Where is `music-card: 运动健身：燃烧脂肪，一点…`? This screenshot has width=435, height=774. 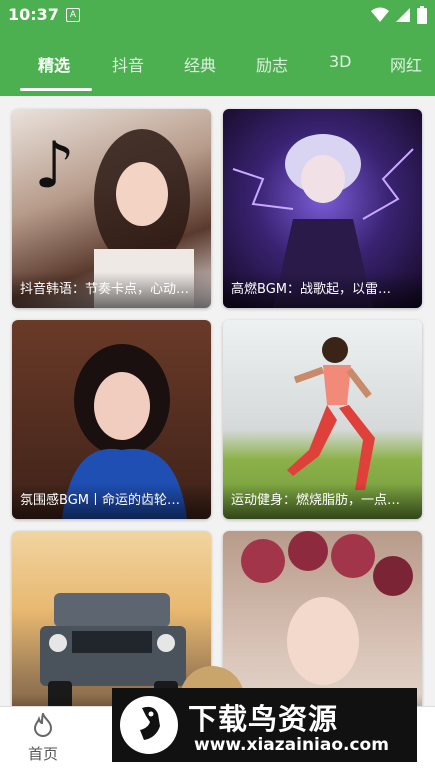 music-card: 运动健身：燃烧脂肪，一点… is located at coordinates (322, 419).